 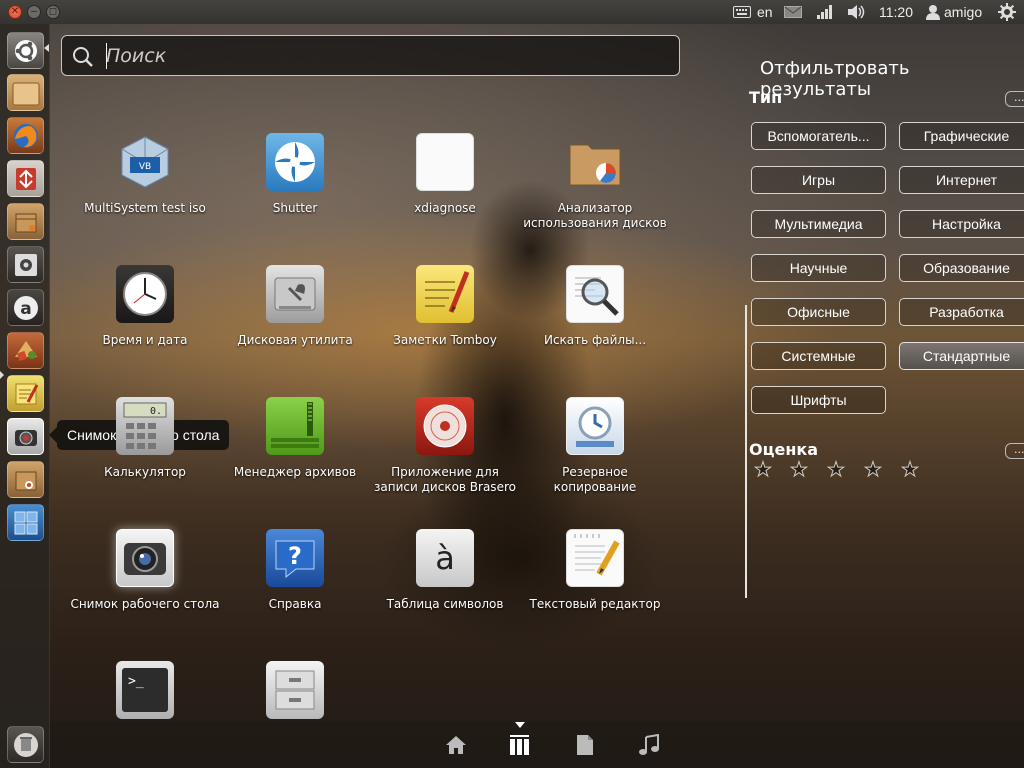 What do you see at coordinates (746, 451) in the screenshot?
I see `filter-scrollbar` at bounding box center [746, 451].